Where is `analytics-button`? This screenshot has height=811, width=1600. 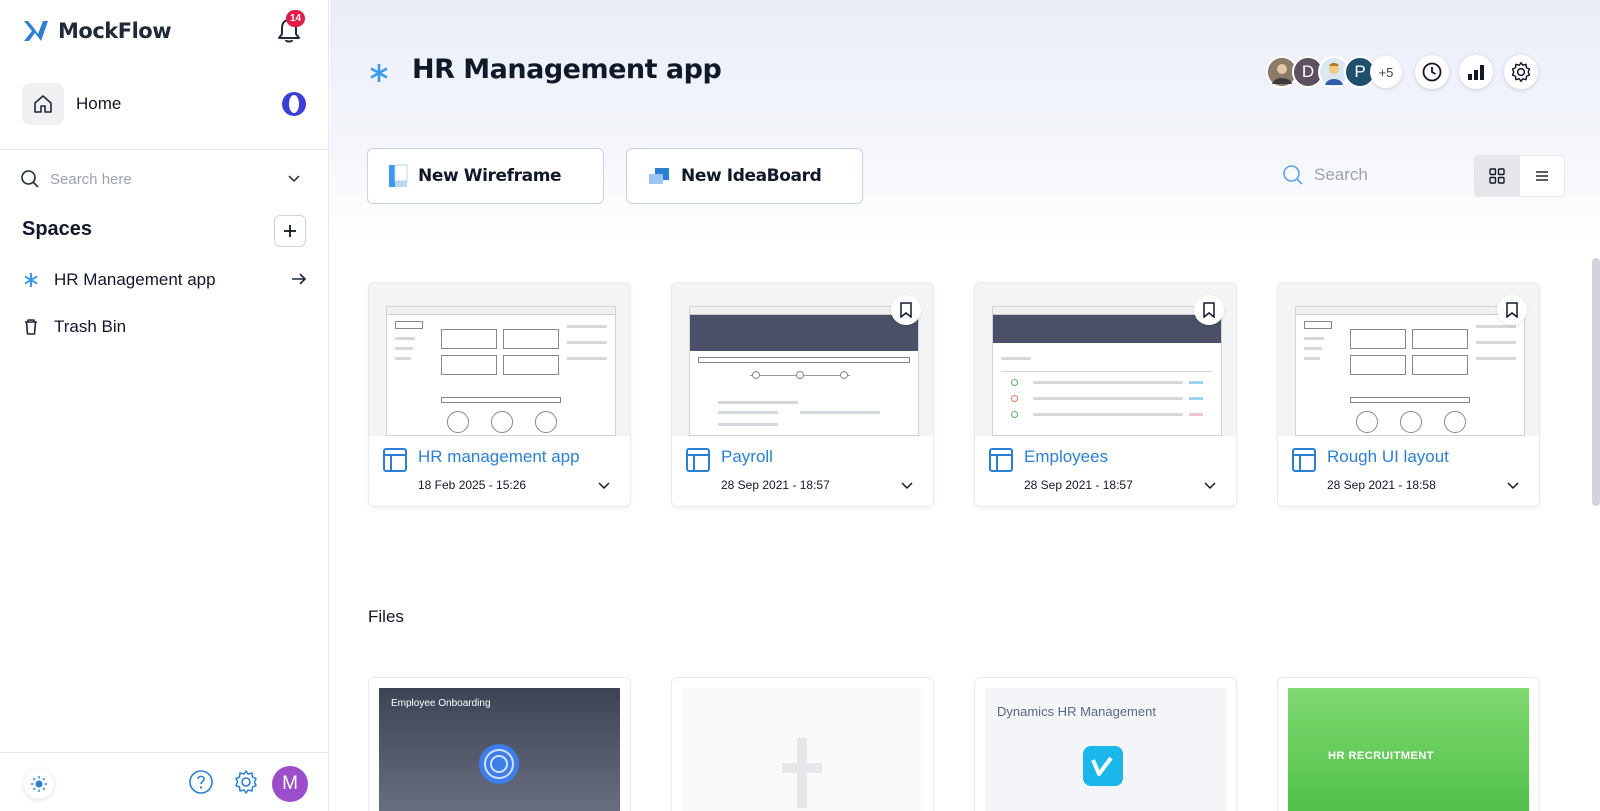 analytics-button is located at coordinates (1476, 72).